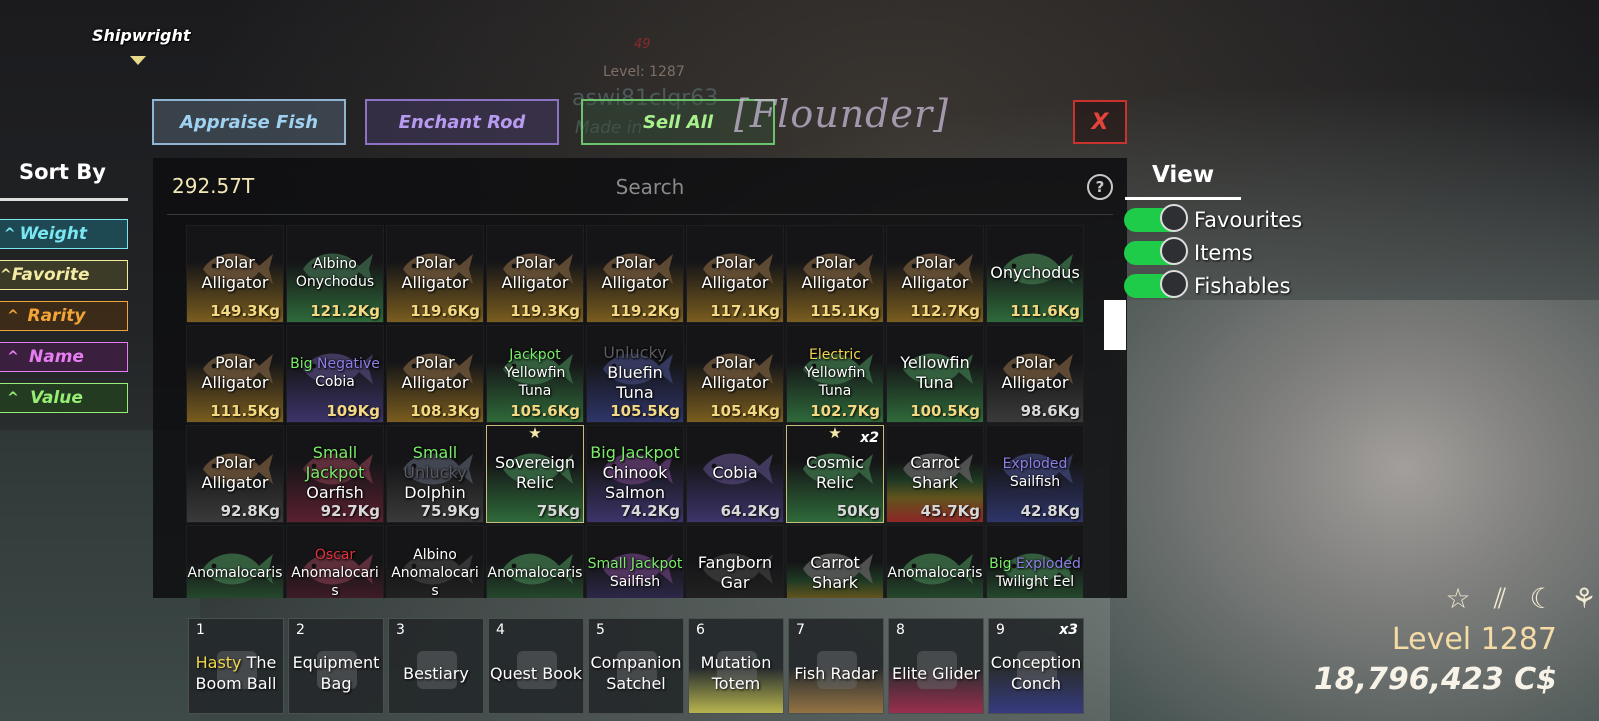 This screenshot has width=1599, height=721. What do you see at coordinates (645, 411) in the screenshot?
I see `fish-weight: 105.5Kg` at bounding box center [645, 411].